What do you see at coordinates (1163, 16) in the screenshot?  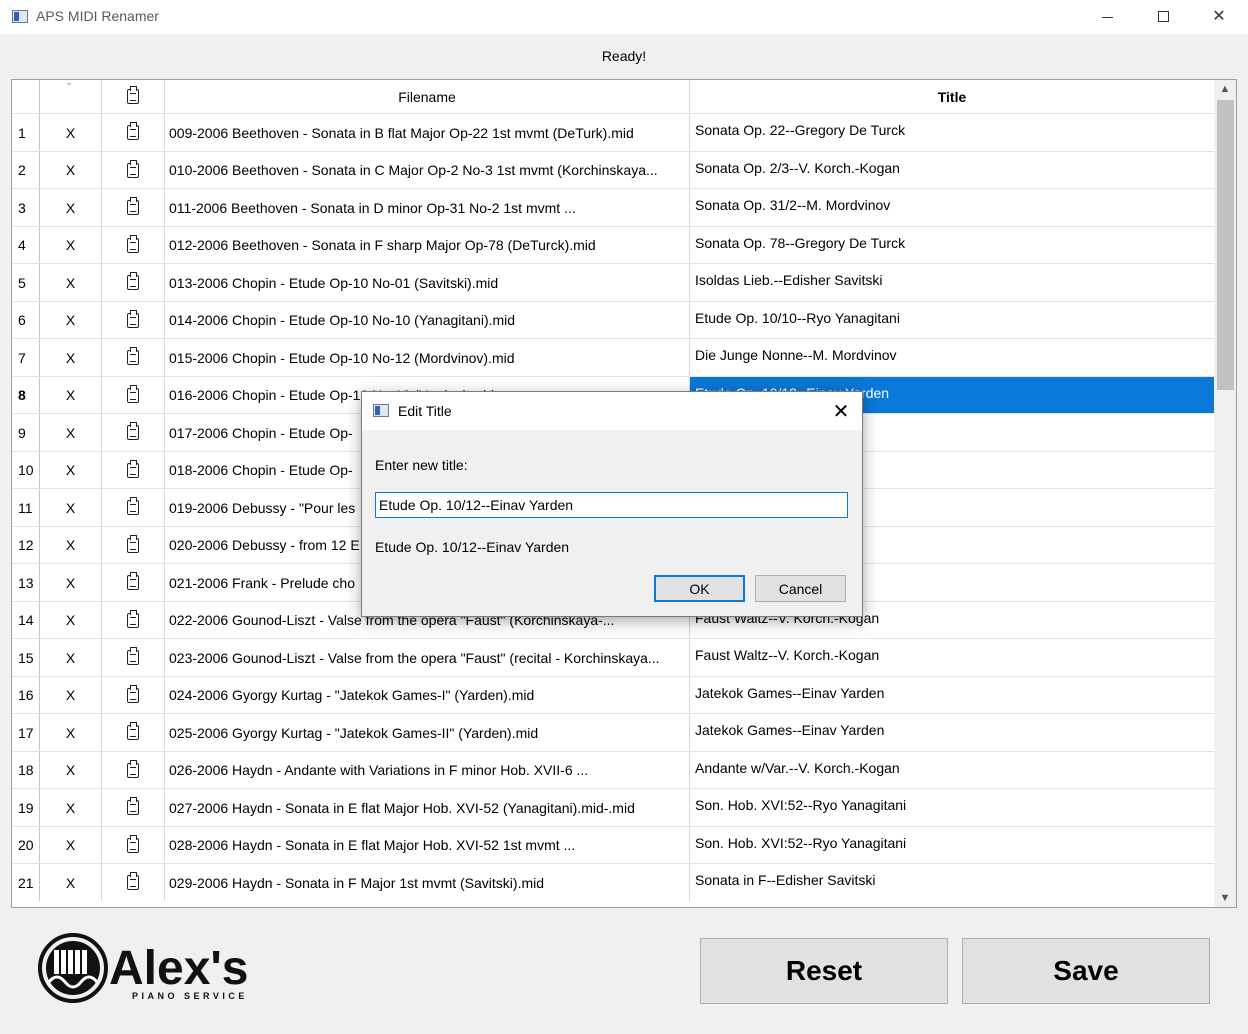 I see `maximize-button` at bounding box center [1163, 16].